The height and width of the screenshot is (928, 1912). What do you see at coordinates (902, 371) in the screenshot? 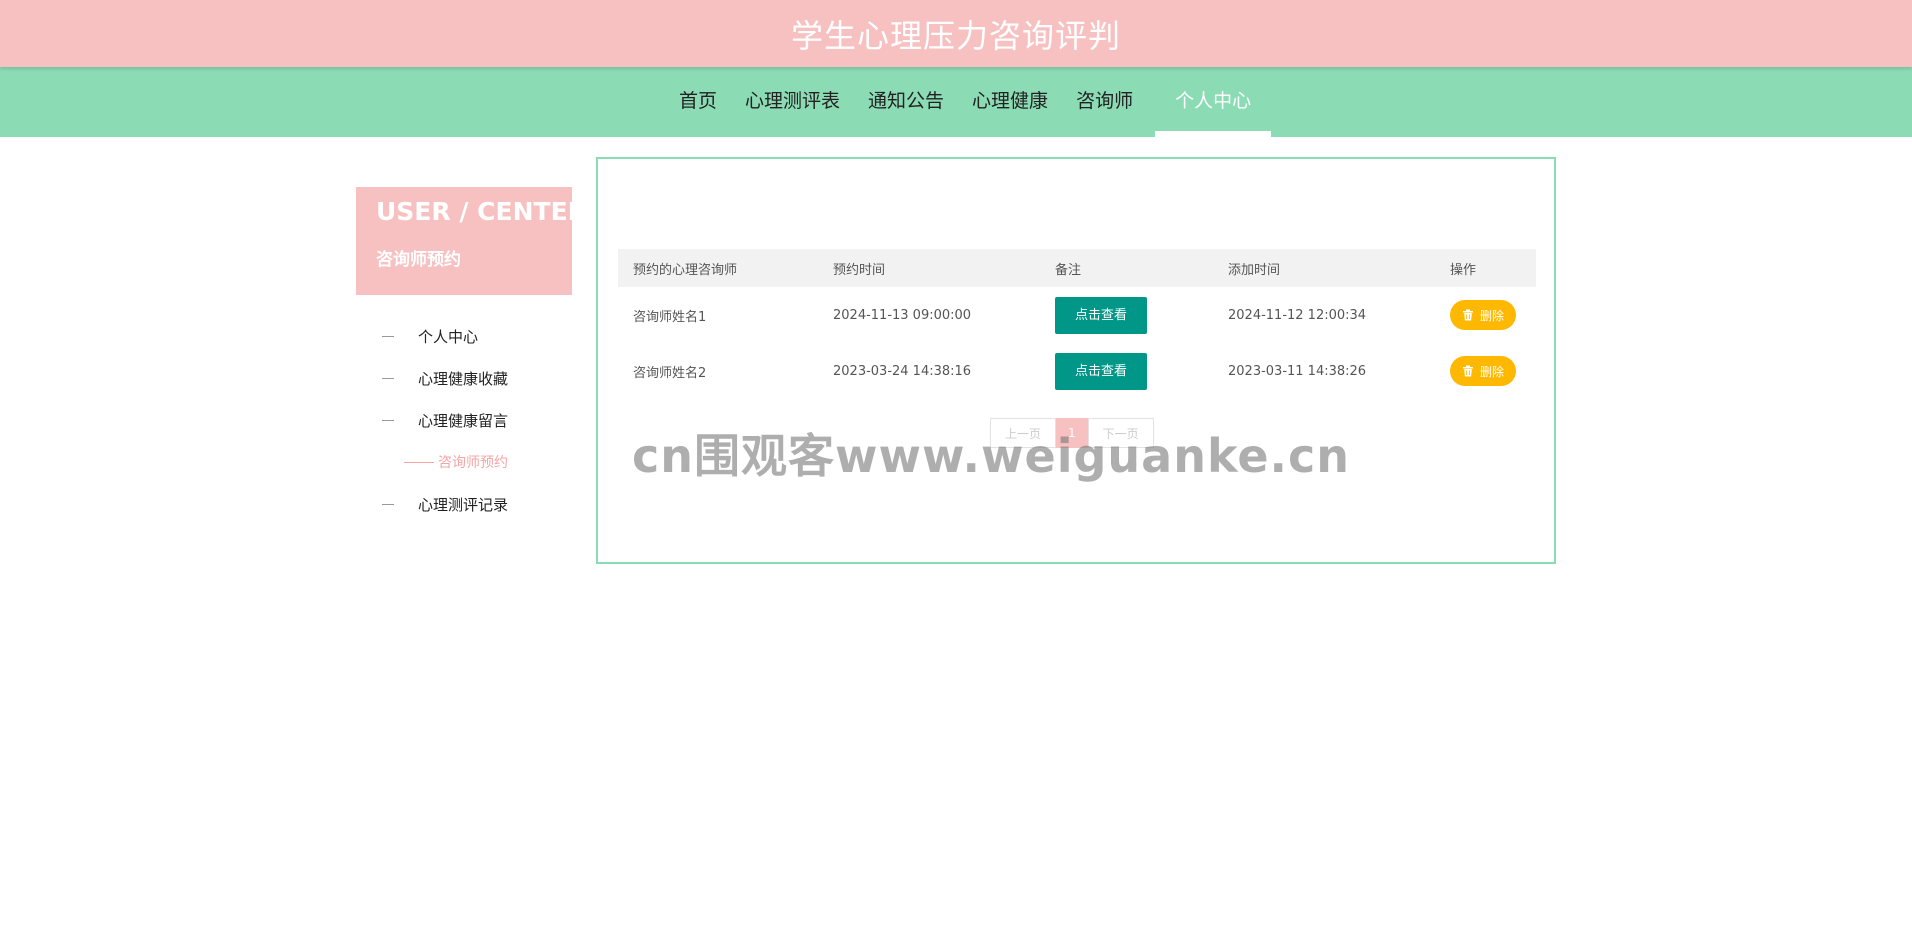
I see `cell-appointment-time: 2023-03-24 14:38:16` at bounding box center [902, 371].